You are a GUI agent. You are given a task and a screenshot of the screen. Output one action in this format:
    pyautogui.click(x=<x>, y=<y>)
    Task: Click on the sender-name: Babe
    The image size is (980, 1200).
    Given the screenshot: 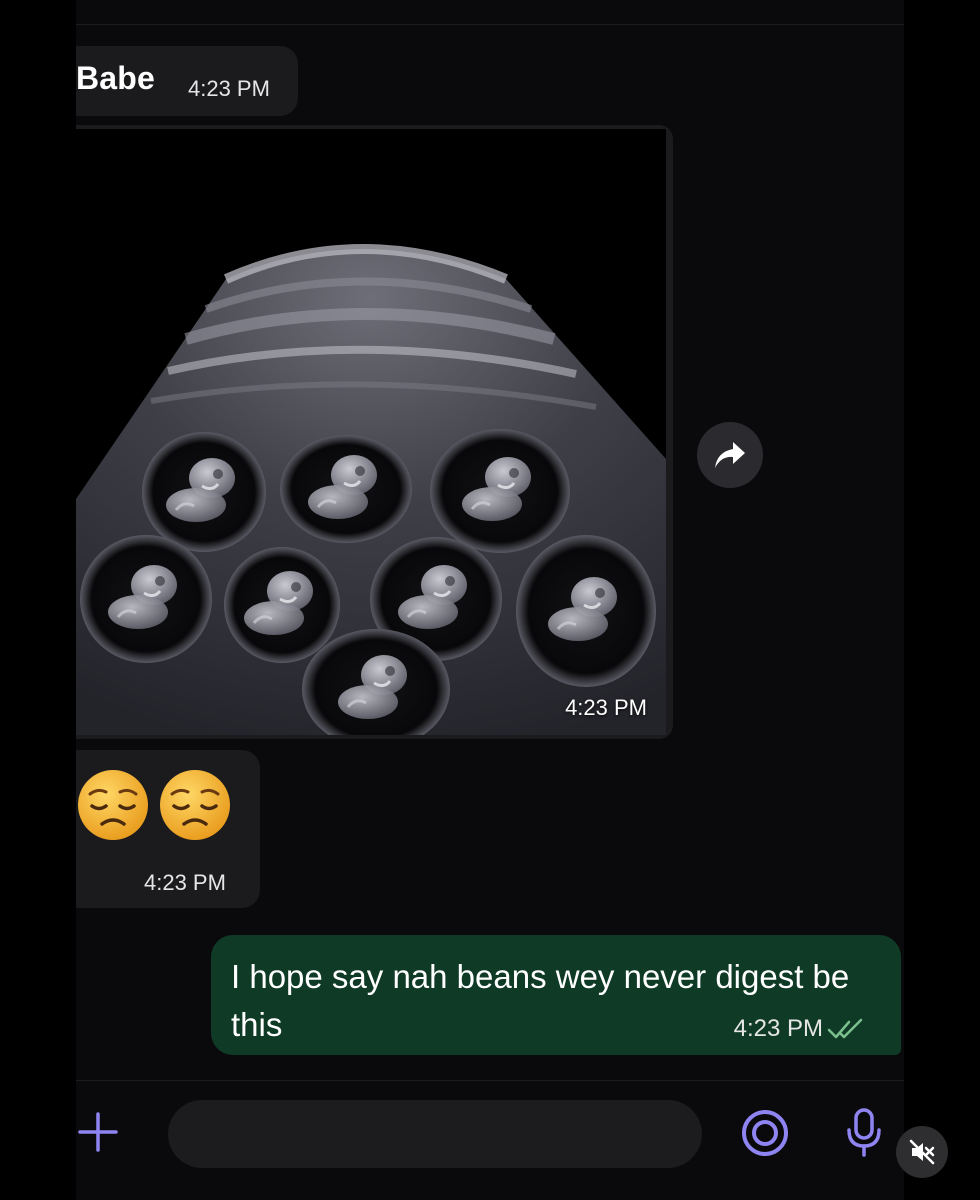 What is the action you would take?
    pyautogui.click(x=116, y=78)
    